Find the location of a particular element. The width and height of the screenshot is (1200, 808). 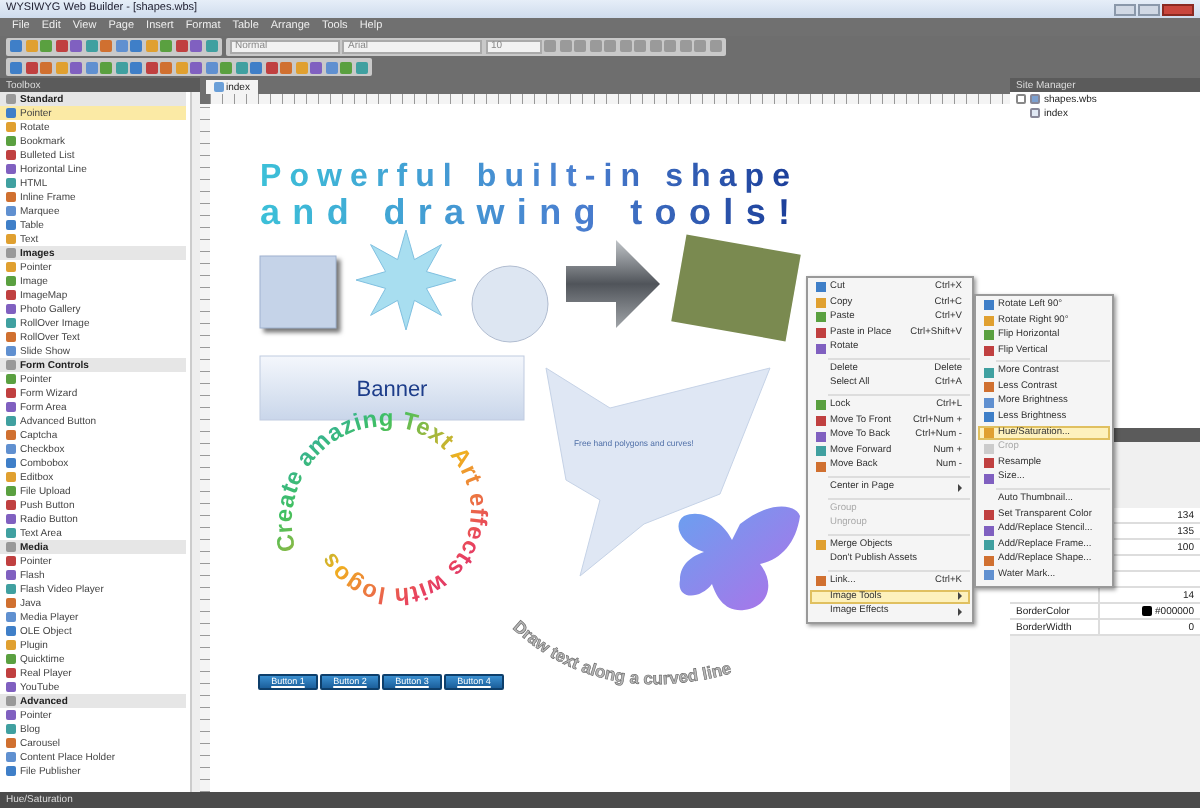

circle-shape is located at coordinates (510, 304).